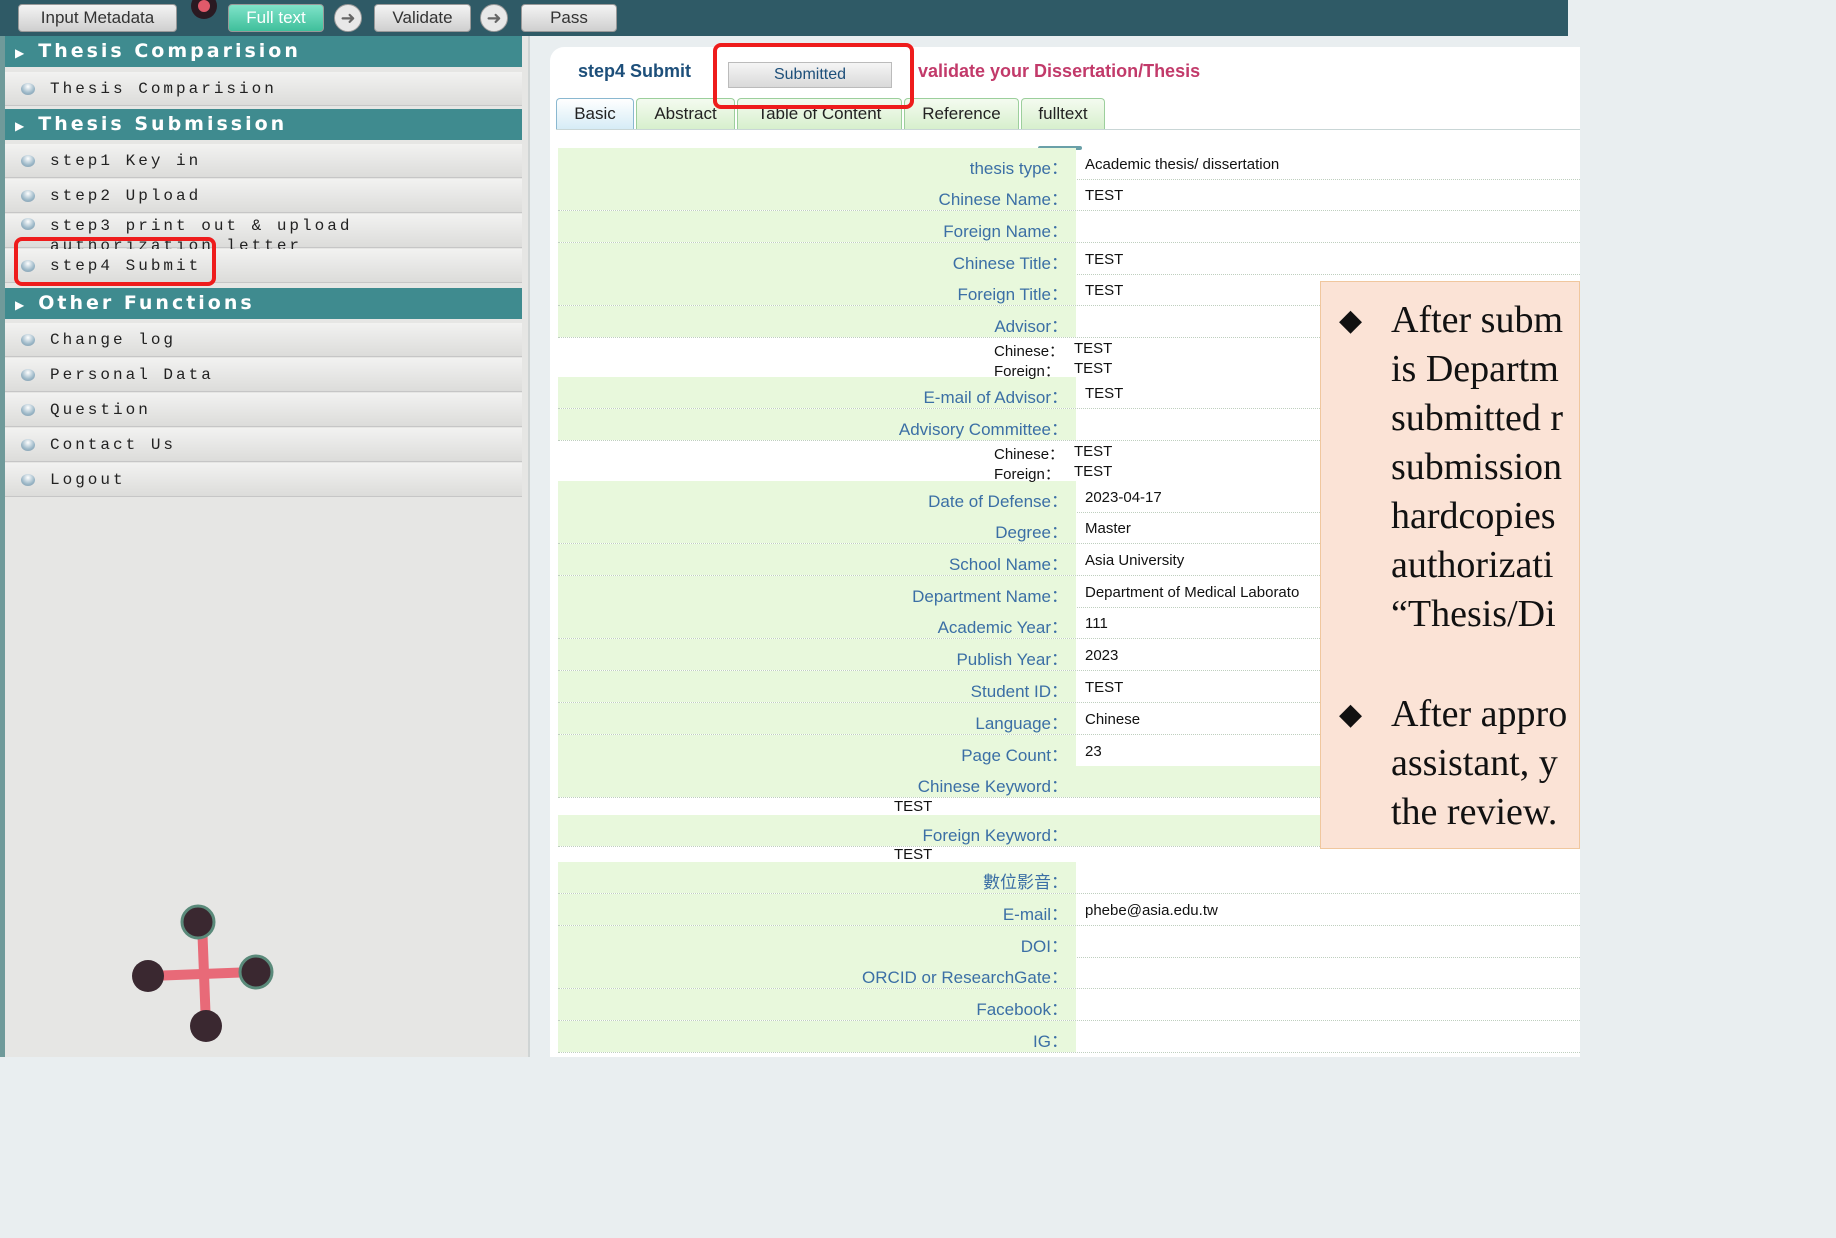  Describe the element at coordinates (263, 410) in the screenshot. I see `sidebar-item-question: Question` at that location.